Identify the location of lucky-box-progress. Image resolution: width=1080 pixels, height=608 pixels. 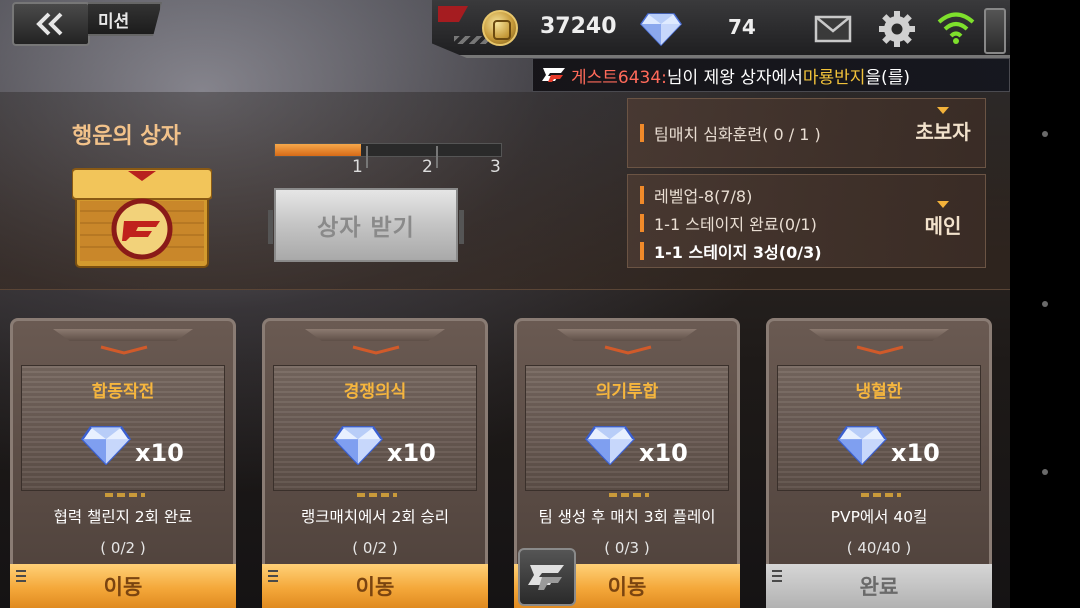
(388, 150).